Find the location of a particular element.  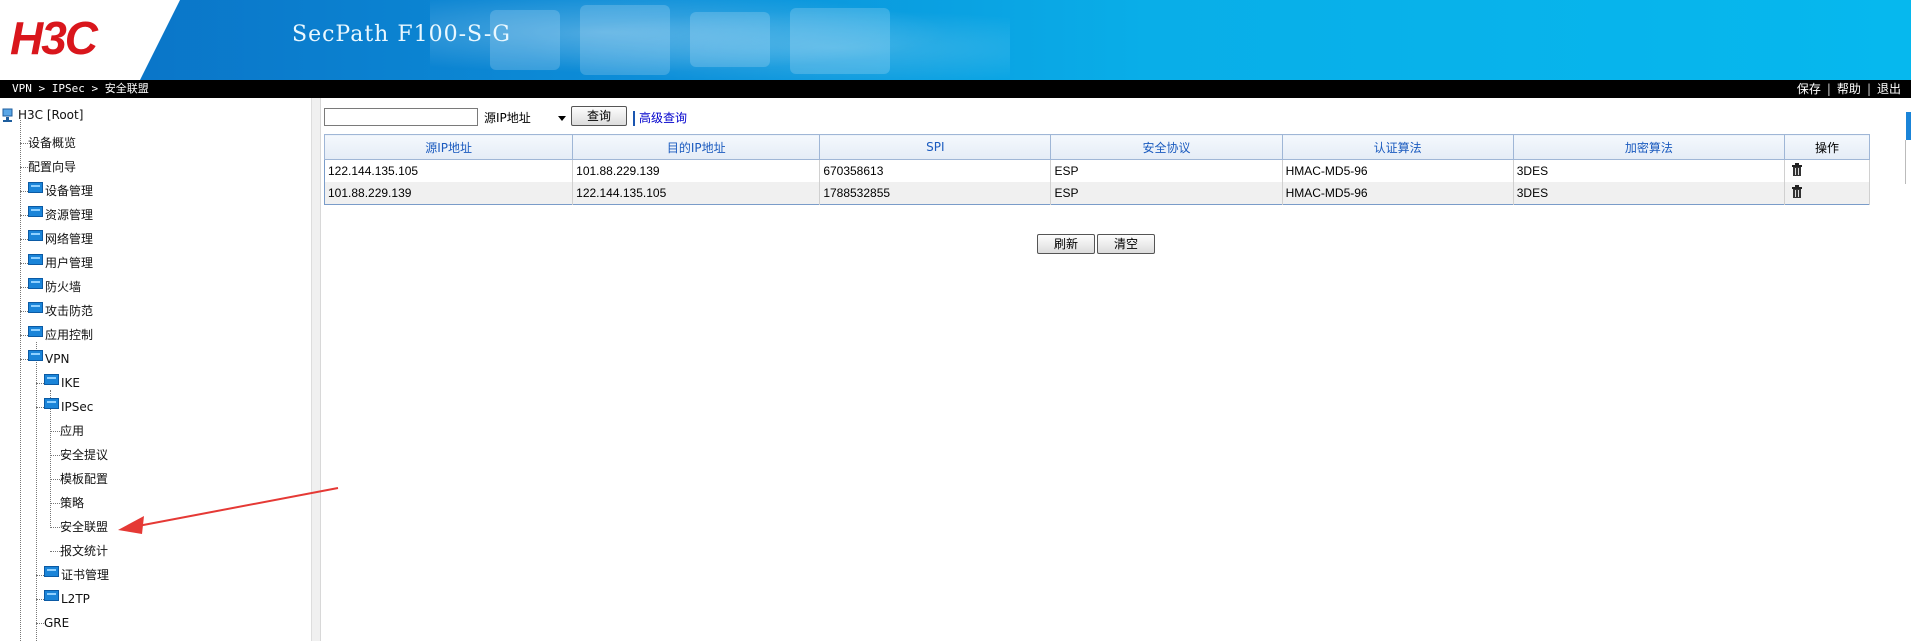

sidebar-item: 策略 is located at coordinates (72, 503).